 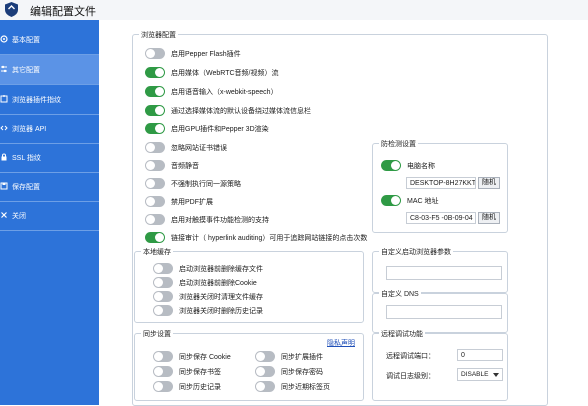 I want to click on dns-input, so click(x=444, y=312).